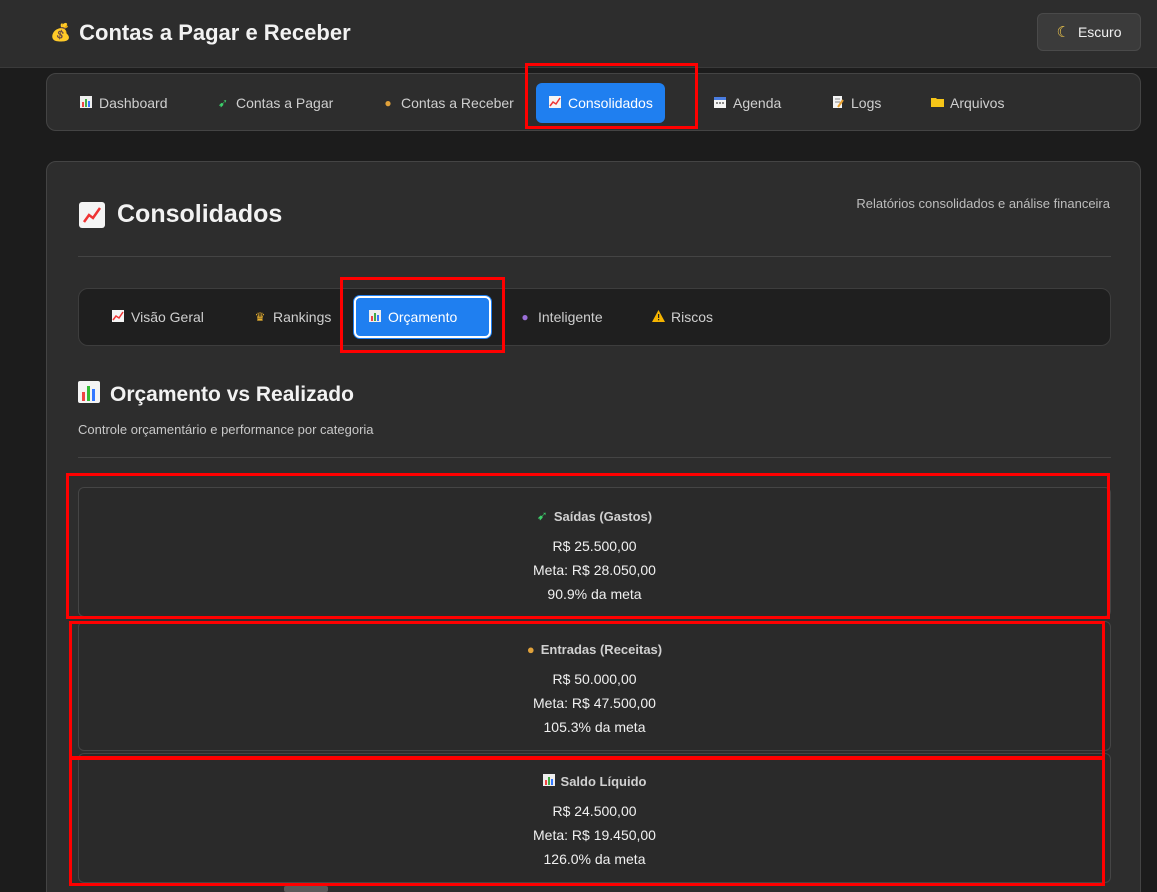  I want to click on card-value: R$ 50.000,00, so click(594, 679).